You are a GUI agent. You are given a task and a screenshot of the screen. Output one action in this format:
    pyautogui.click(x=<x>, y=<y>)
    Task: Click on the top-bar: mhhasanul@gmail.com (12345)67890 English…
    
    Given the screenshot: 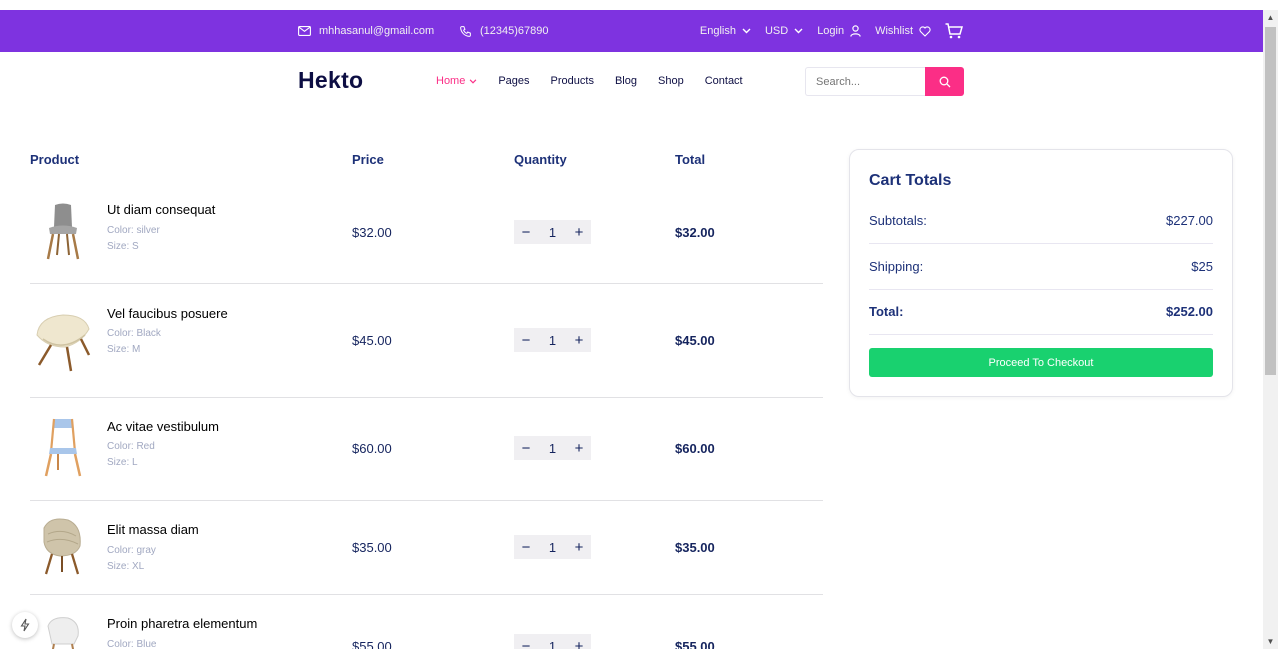 What is the action you would take?
    pyautogui.click(x=631, y=31)
    